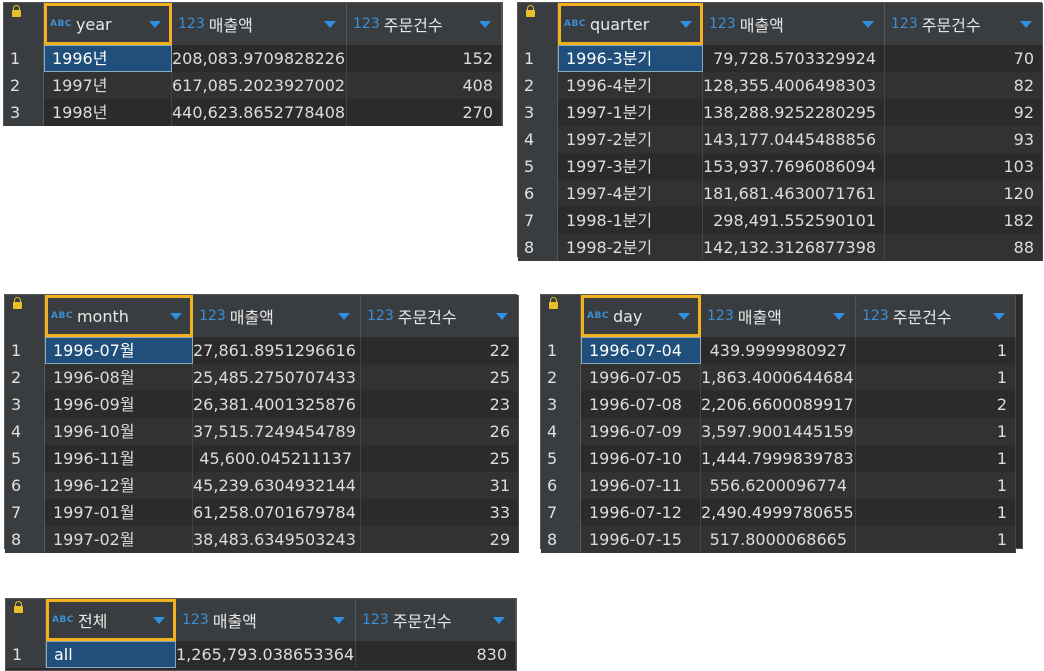 The height and width of the screenshot is (671, 1044). What do you see at coordinates (630, 166) in the screenshot?
I see `table-cell: 1997-3분기` at bounding box center [630, 166].